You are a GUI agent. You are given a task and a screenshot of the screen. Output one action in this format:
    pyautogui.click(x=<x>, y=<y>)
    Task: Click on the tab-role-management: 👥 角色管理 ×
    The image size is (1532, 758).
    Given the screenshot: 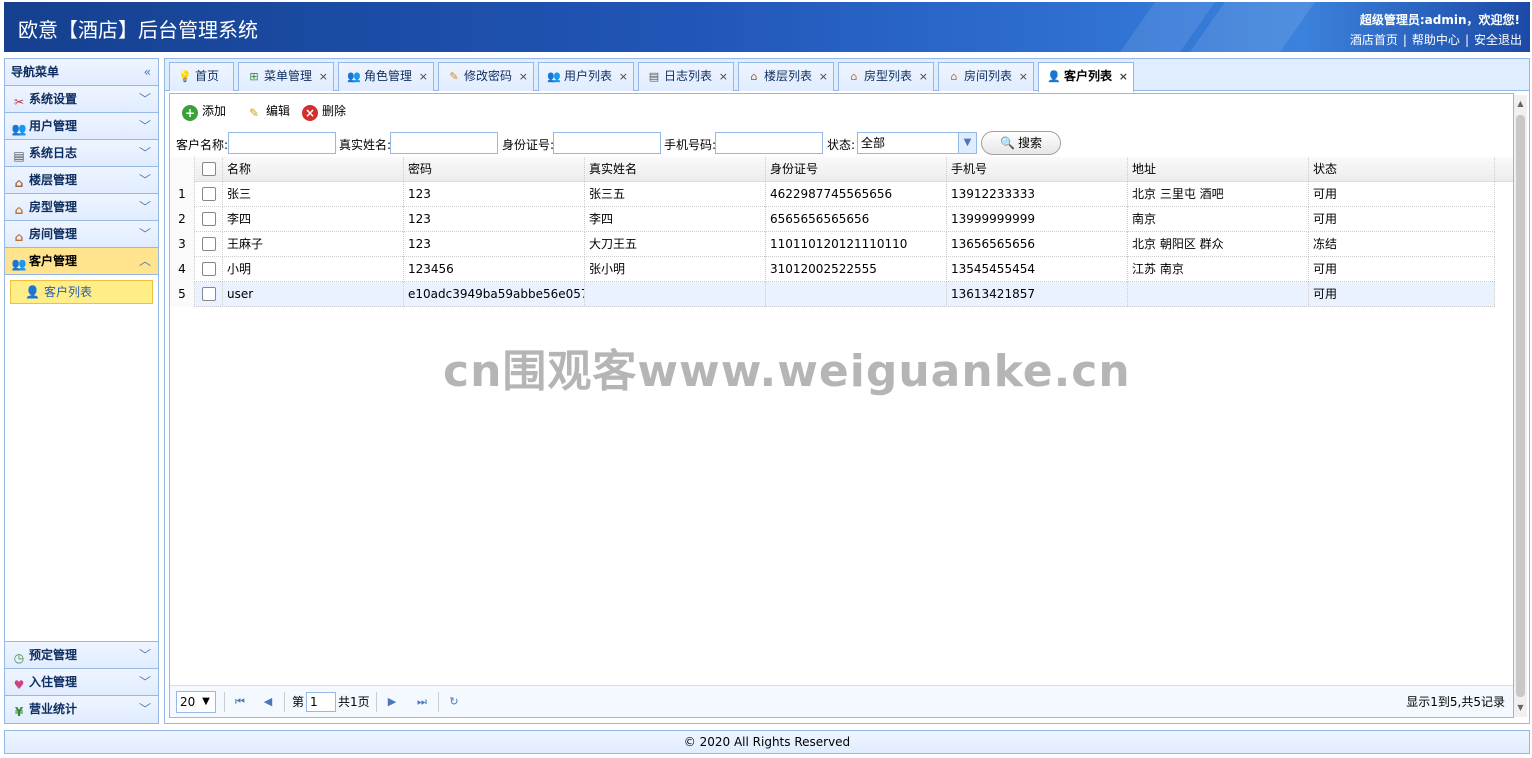 What is the action you would take?
    pyautogui.click(x=386, y=76)
    